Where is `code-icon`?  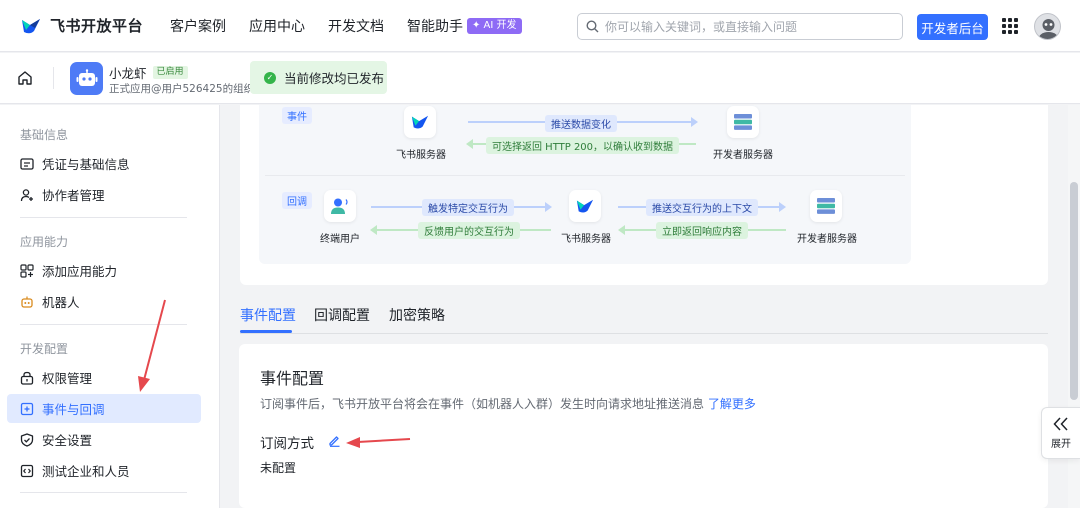 code-icon is located at coordinates (27, 471).